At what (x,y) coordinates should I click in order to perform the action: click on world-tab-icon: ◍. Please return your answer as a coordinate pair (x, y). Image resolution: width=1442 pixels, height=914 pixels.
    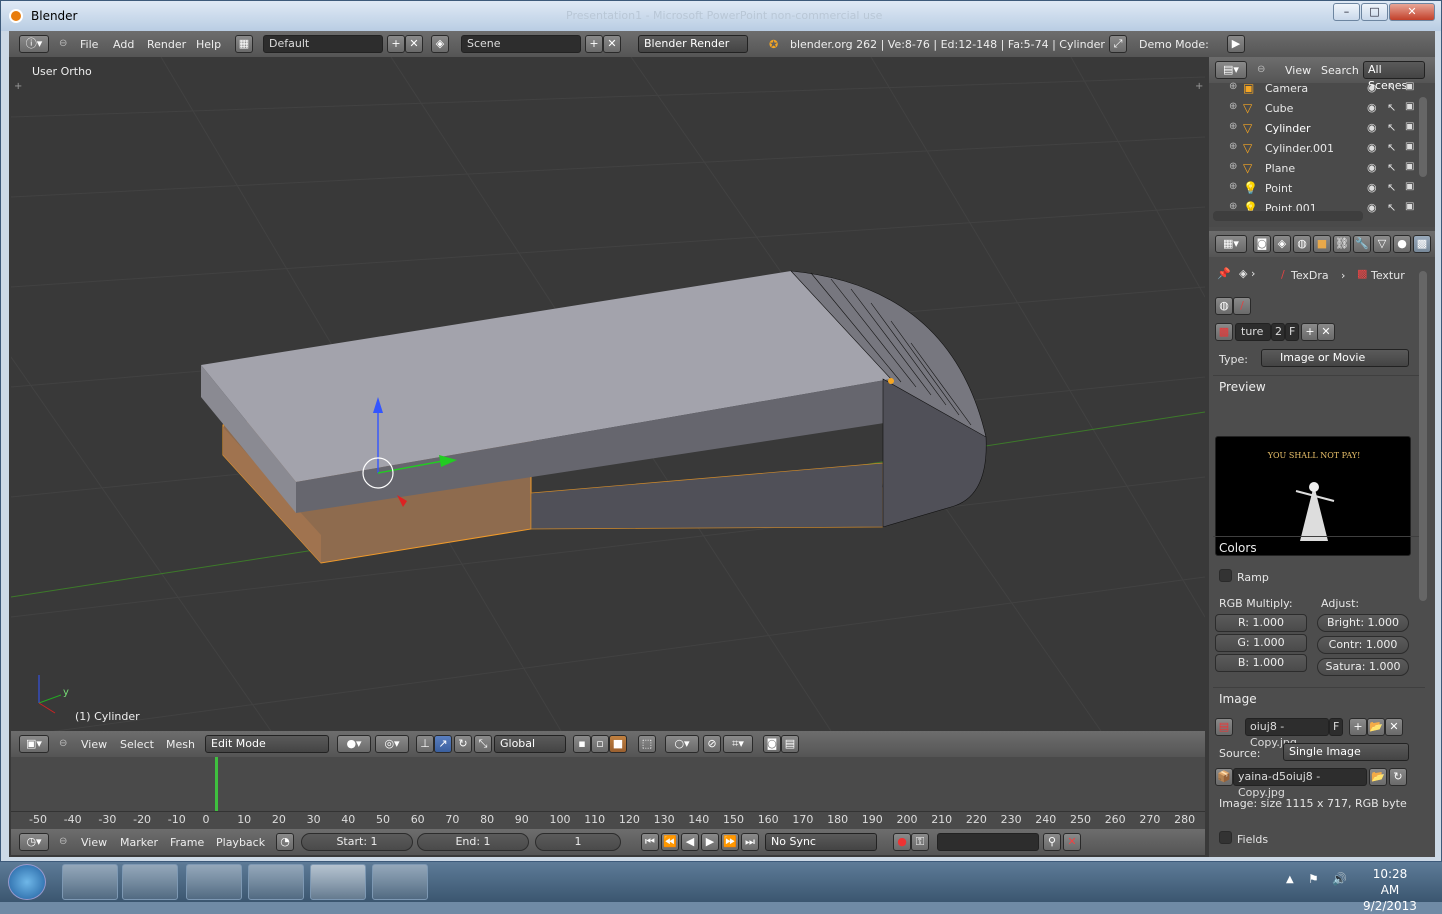
    Looking at the image, I should click on (1302, 244).